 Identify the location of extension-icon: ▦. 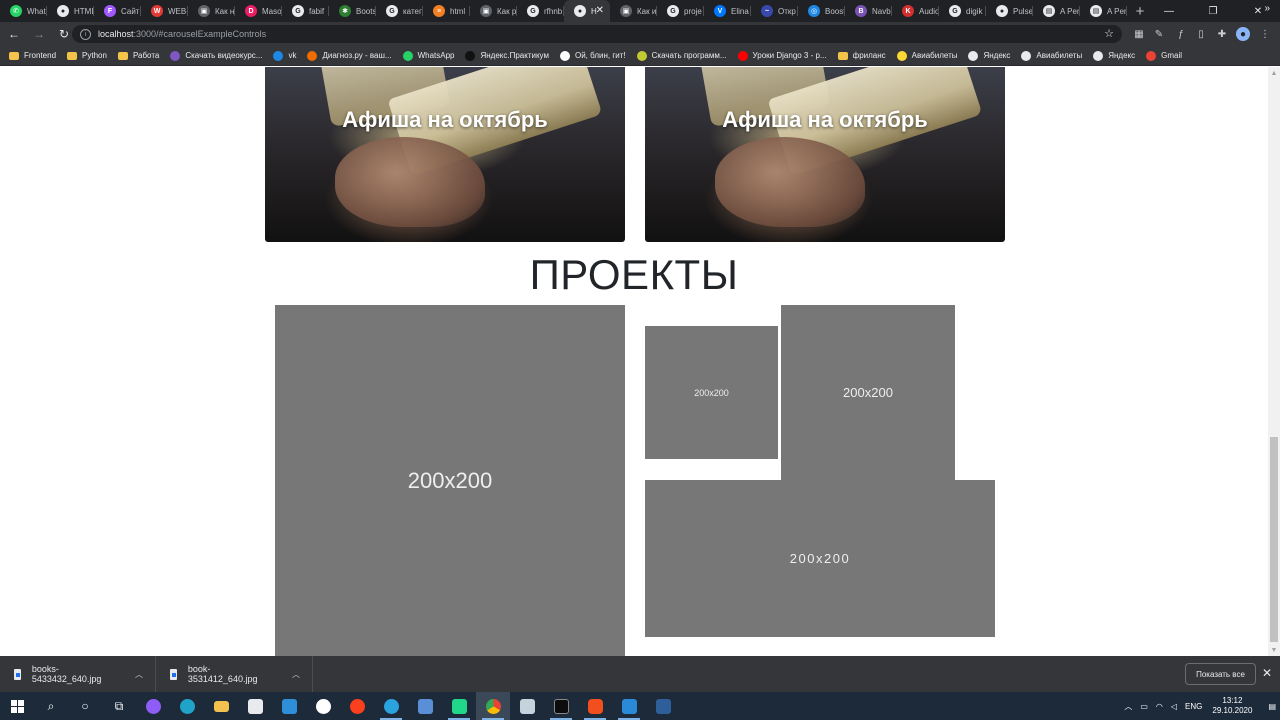
(1139, 34).